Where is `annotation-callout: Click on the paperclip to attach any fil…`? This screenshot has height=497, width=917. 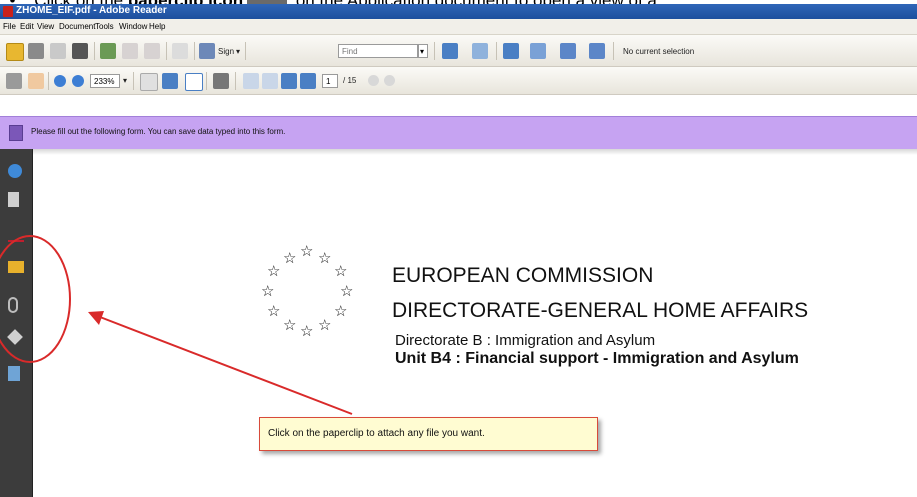 annotation-callout: Click on the paperclip to attach any fil… is located at coordinates (428, 434).